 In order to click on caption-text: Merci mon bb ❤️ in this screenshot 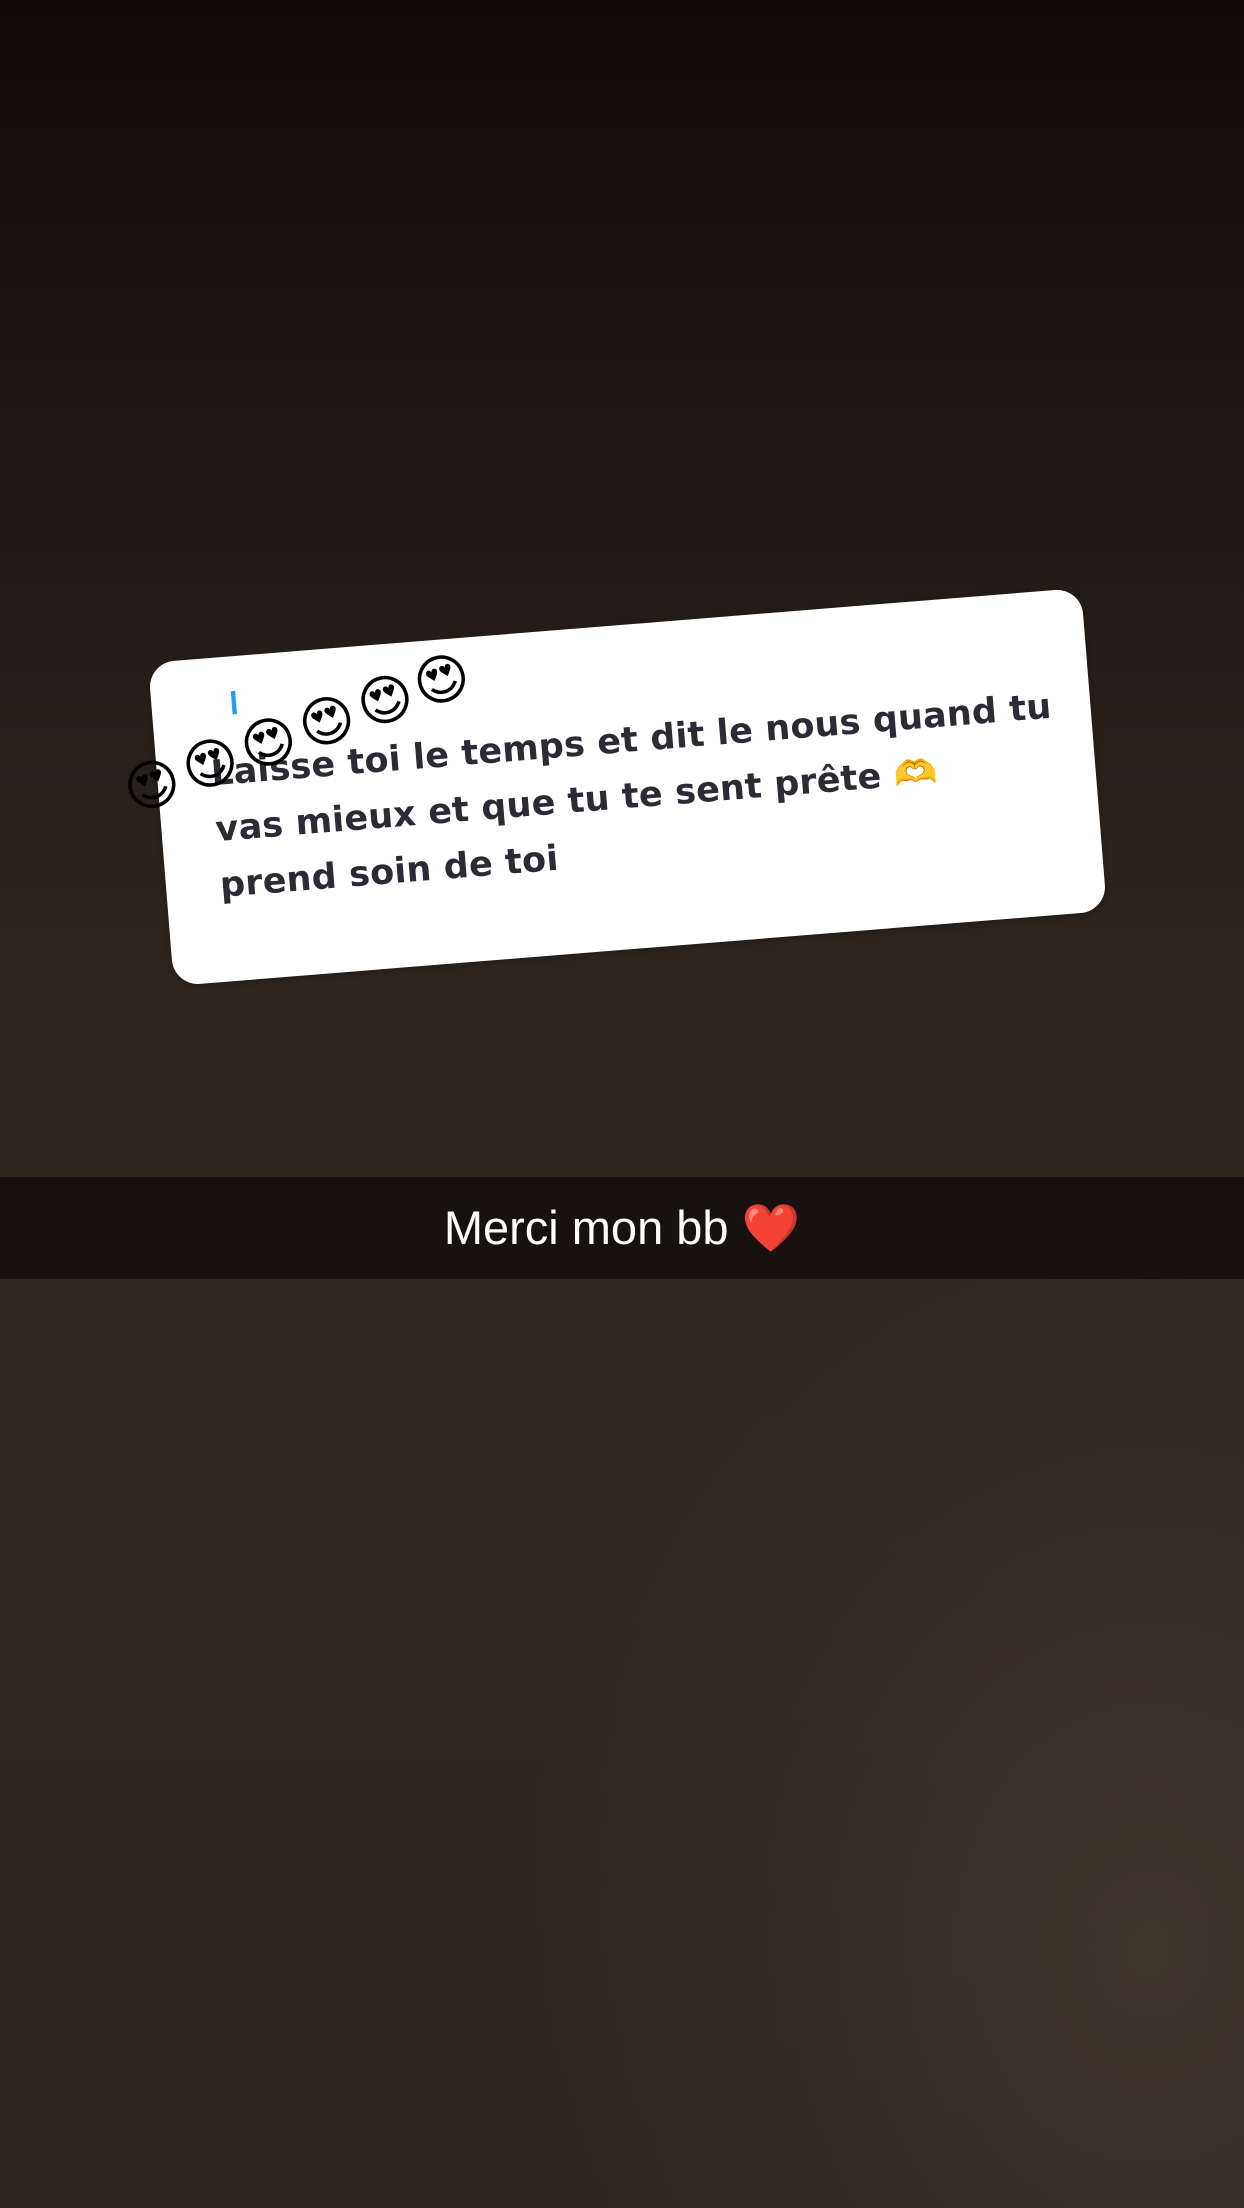, I will do `click(622, 1227)`.